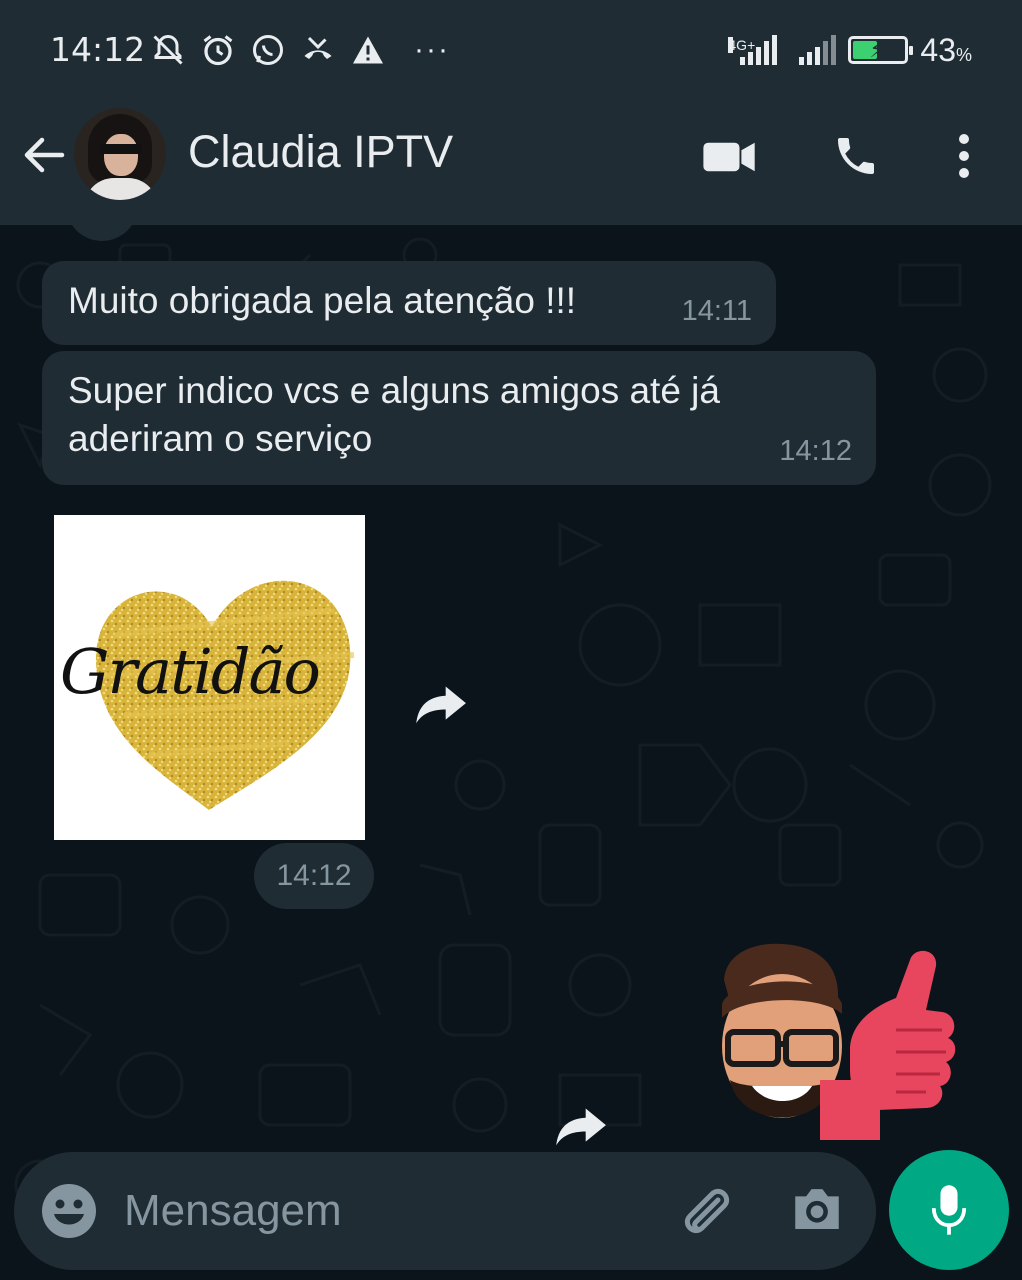 Image resolution: width=1022 pixels, height=1280 pixels. I want to click on warning-icon, so click(368, 50).